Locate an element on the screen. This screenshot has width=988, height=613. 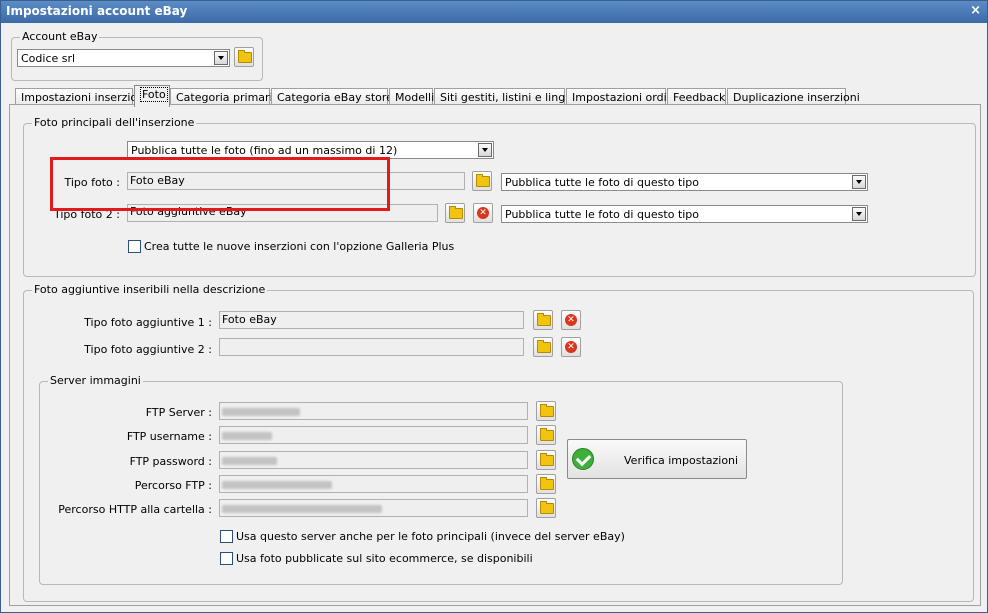
tipo-foto2-folder-button is located at coordinates (455, 213).